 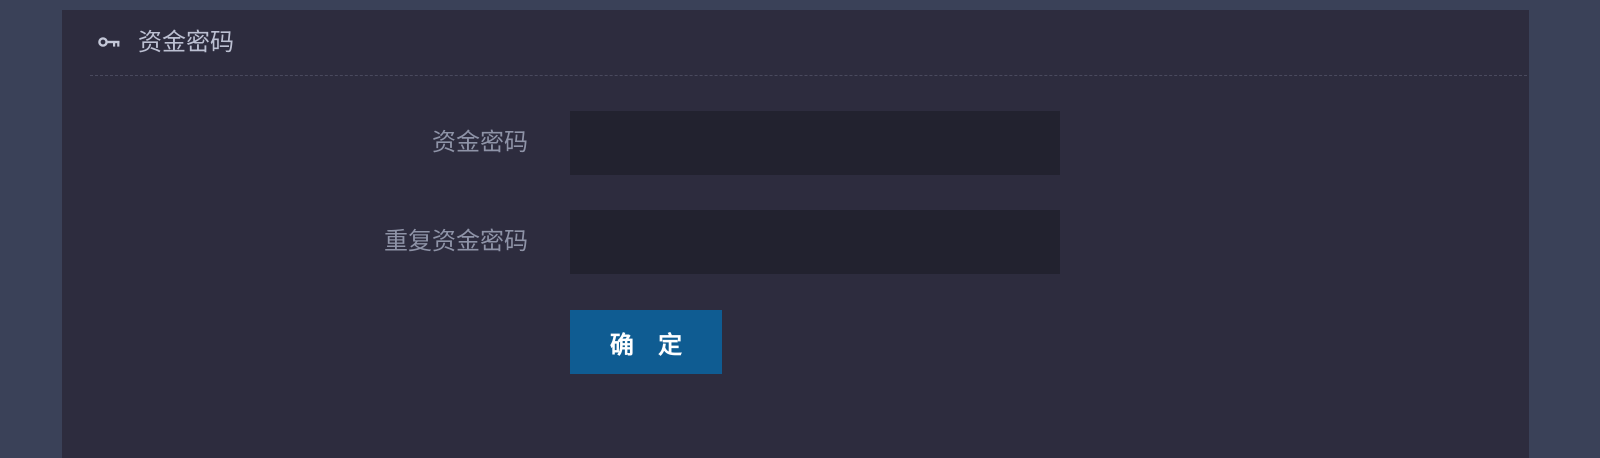 I want to click on fund-password-row: 资金密码, so click(x=795, y=143).